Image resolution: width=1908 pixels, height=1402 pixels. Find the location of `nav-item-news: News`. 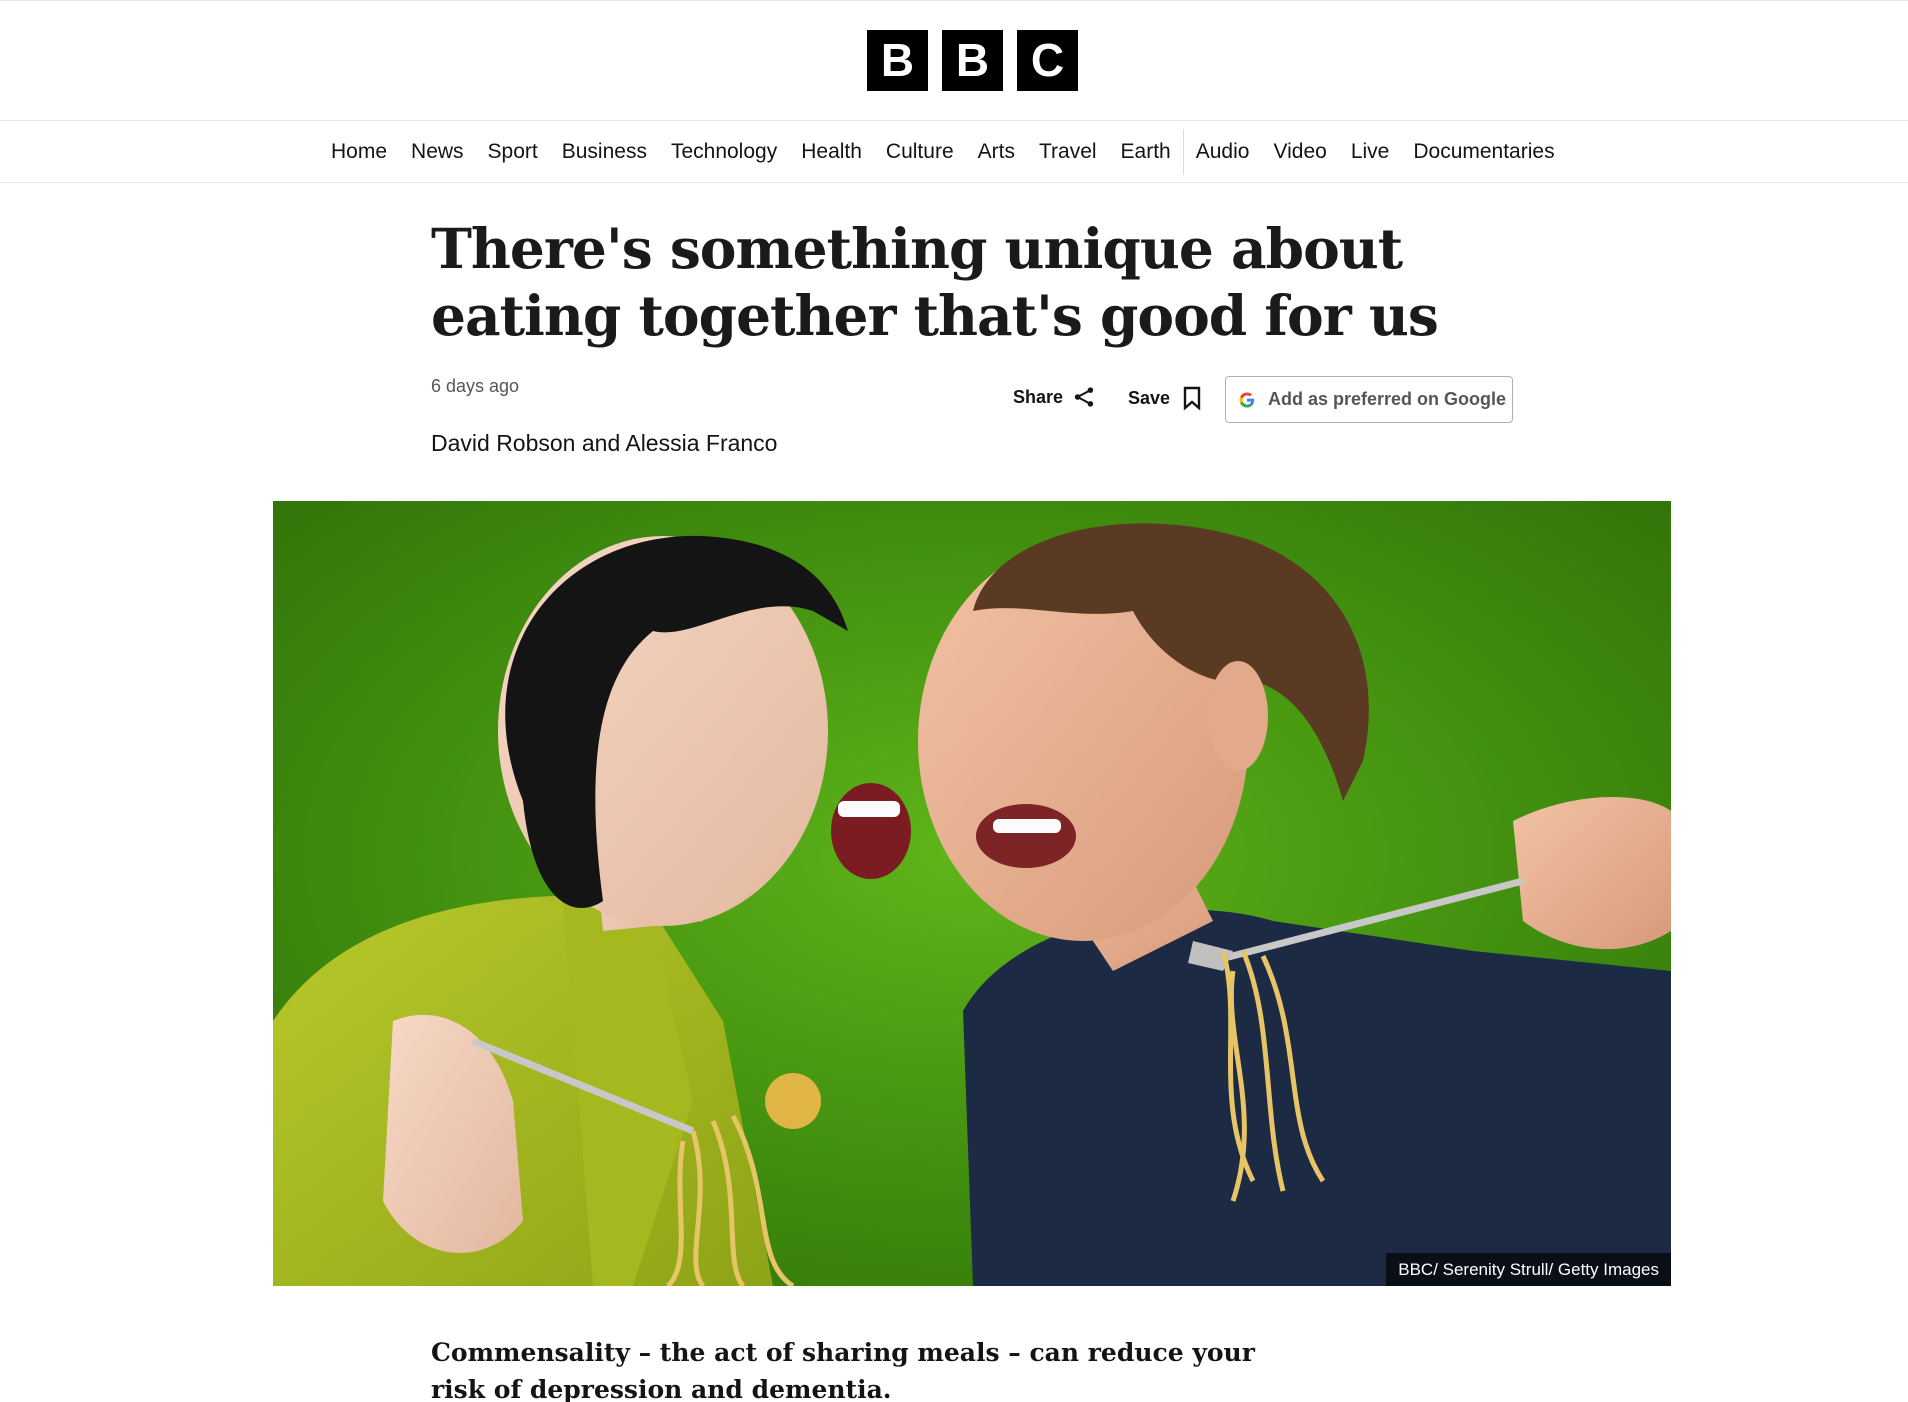

nav-item-news: News is located at coordinates (437, 152).